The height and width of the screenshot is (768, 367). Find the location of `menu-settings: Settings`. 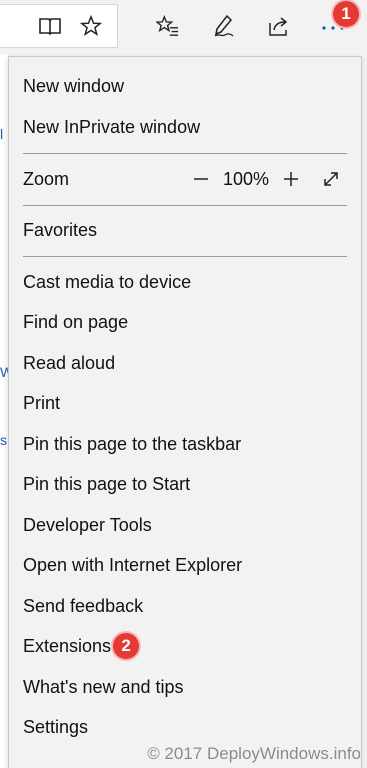

menu-settings: Settings is located at coordinates (185, 727).